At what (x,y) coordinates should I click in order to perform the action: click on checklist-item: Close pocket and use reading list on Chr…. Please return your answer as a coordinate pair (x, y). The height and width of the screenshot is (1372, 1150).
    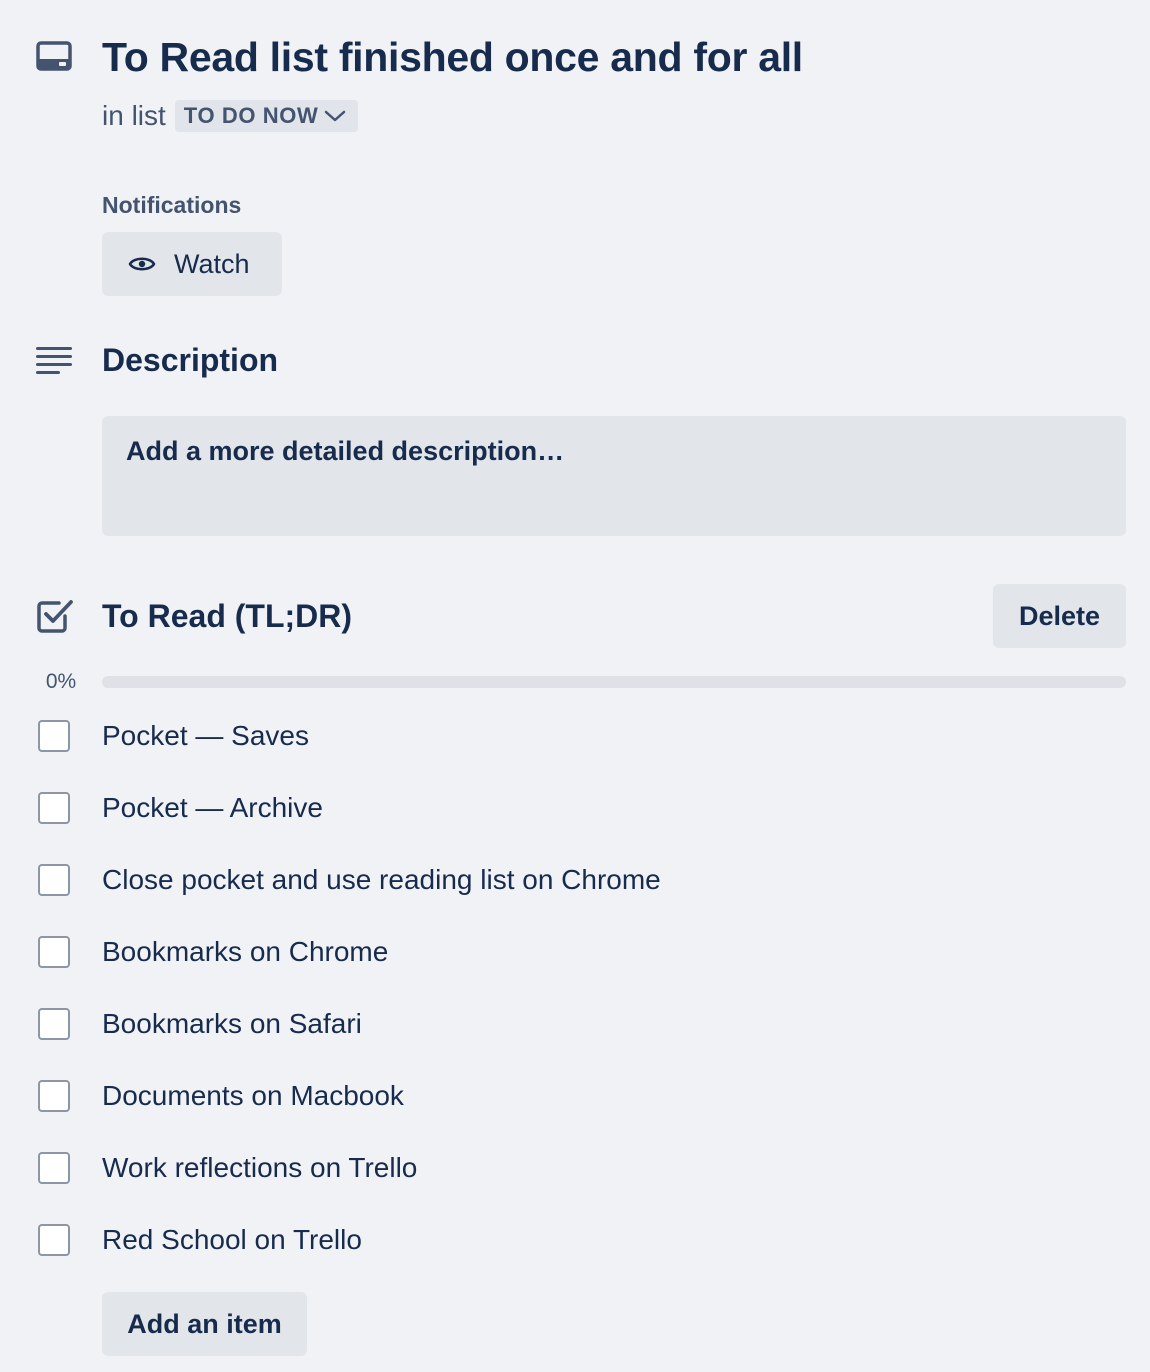
    Looking at the image, I should click on (575, 880).